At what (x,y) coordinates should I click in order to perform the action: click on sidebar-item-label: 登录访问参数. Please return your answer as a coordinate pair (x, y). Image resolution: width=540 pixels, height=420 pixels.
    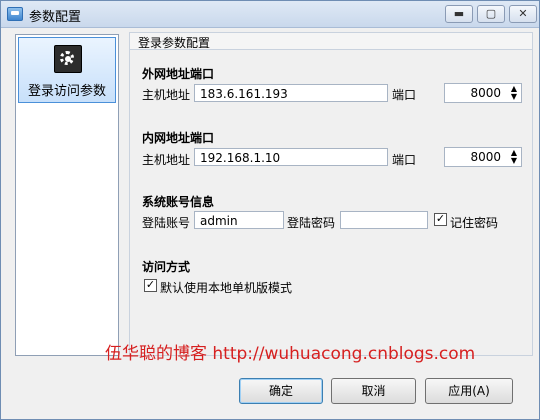
    Looking at the image, I should click on (66, 91).